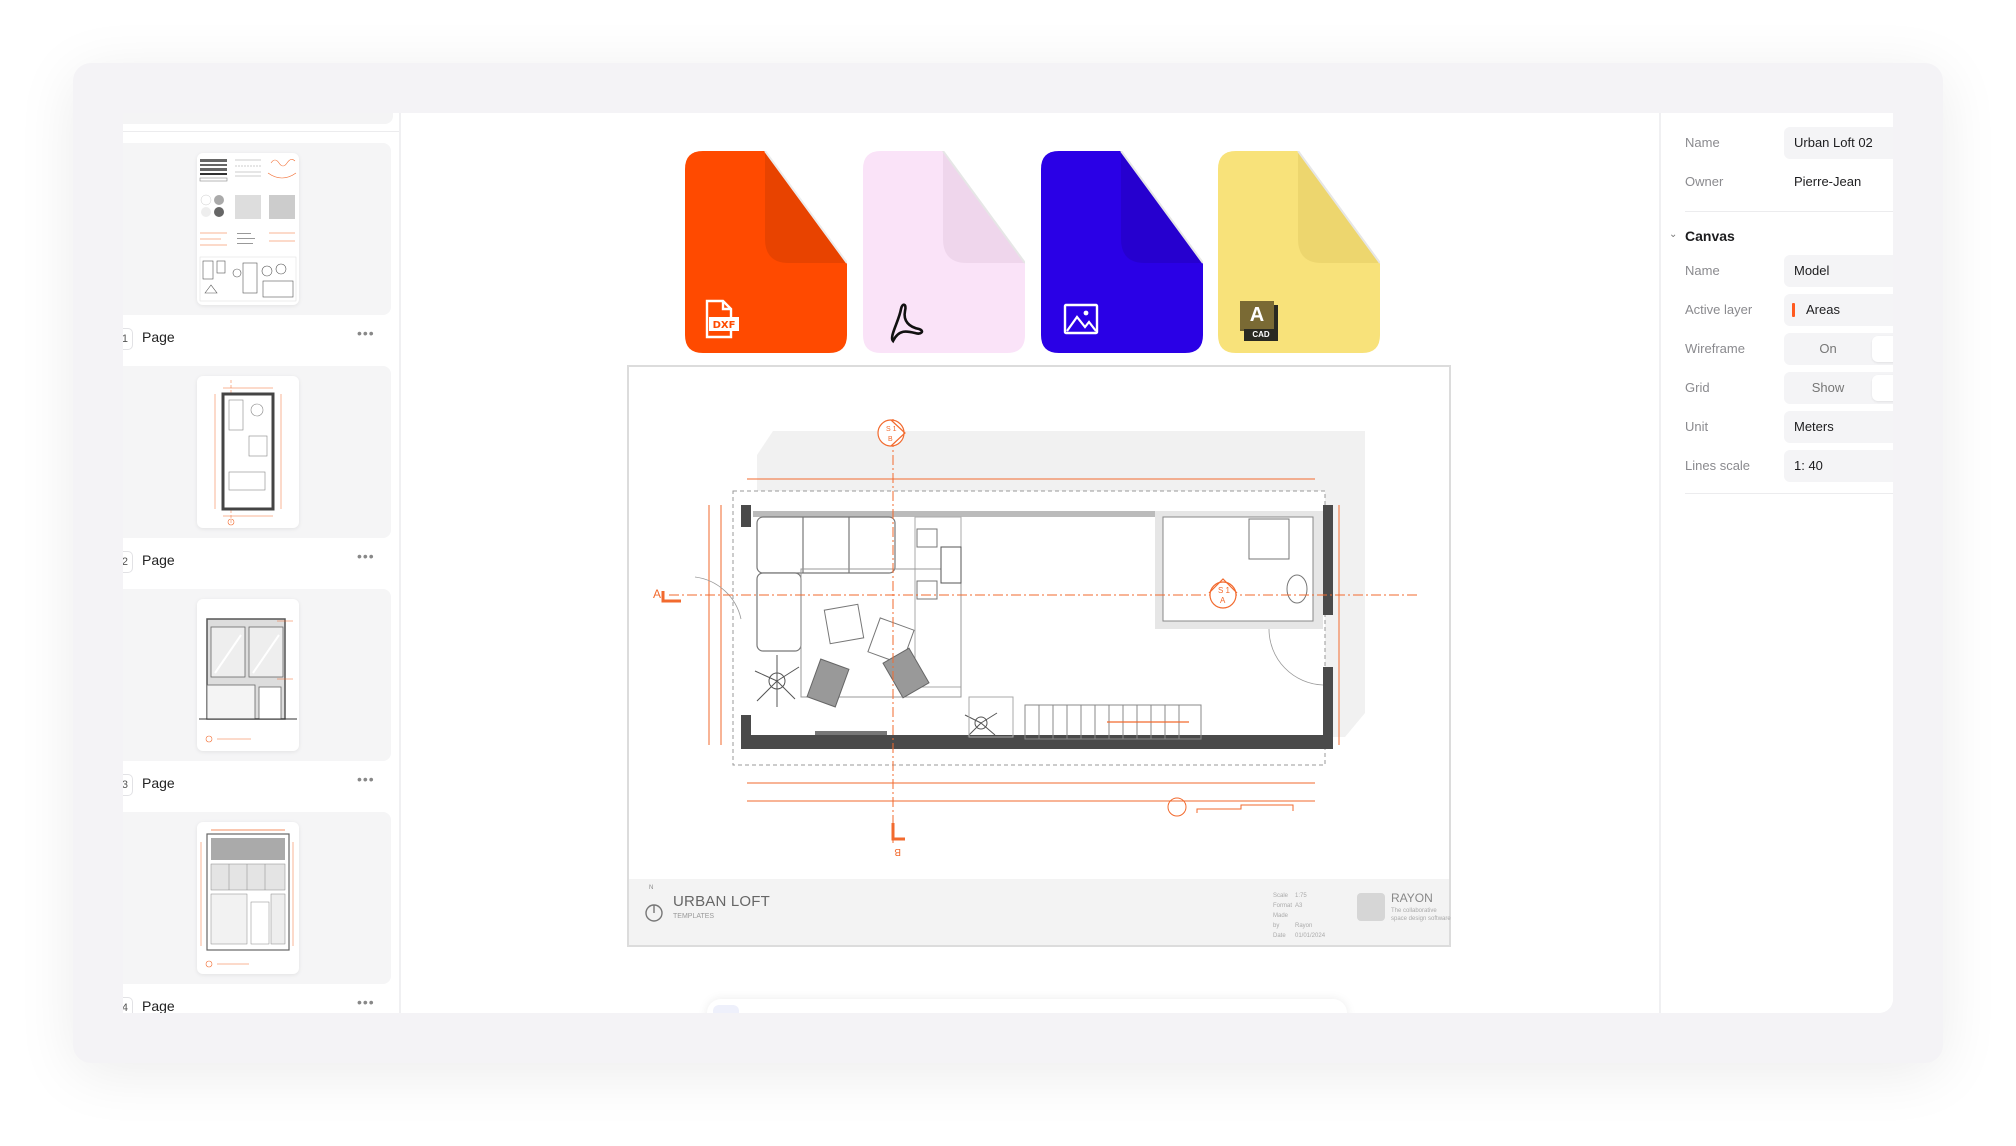  I want to click on model-name-input: Urban Loft 02, so click(1838, 143).